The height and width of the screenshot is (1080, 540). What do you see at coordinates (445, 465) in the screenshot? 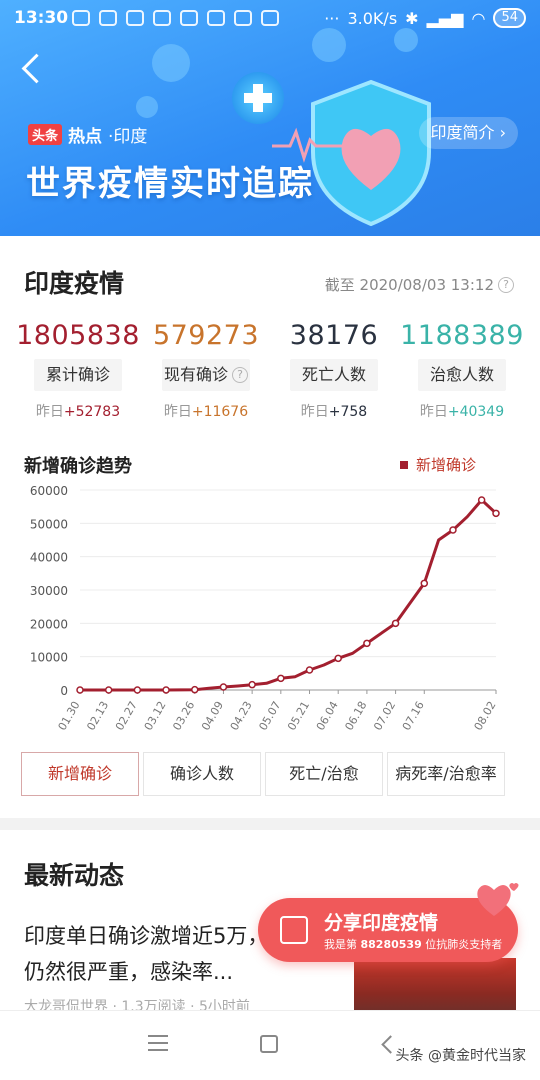
I see `legend-label: 新增确诊` at bounding box center [445, 465].